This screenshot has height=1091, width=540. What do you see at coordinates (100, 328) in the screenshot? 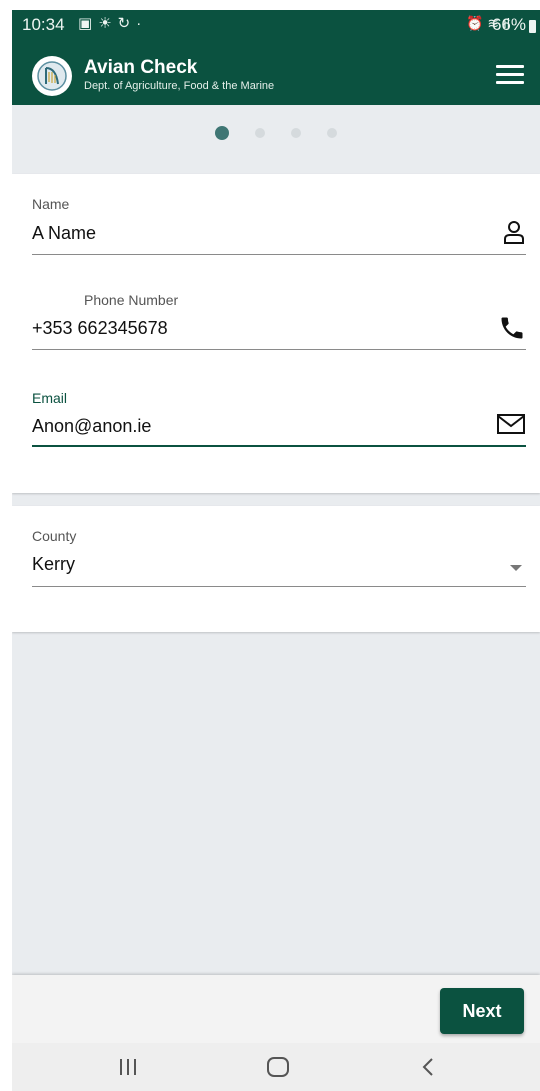
I see `phone-value: +353 662345678` at bounding box center [100, 328].